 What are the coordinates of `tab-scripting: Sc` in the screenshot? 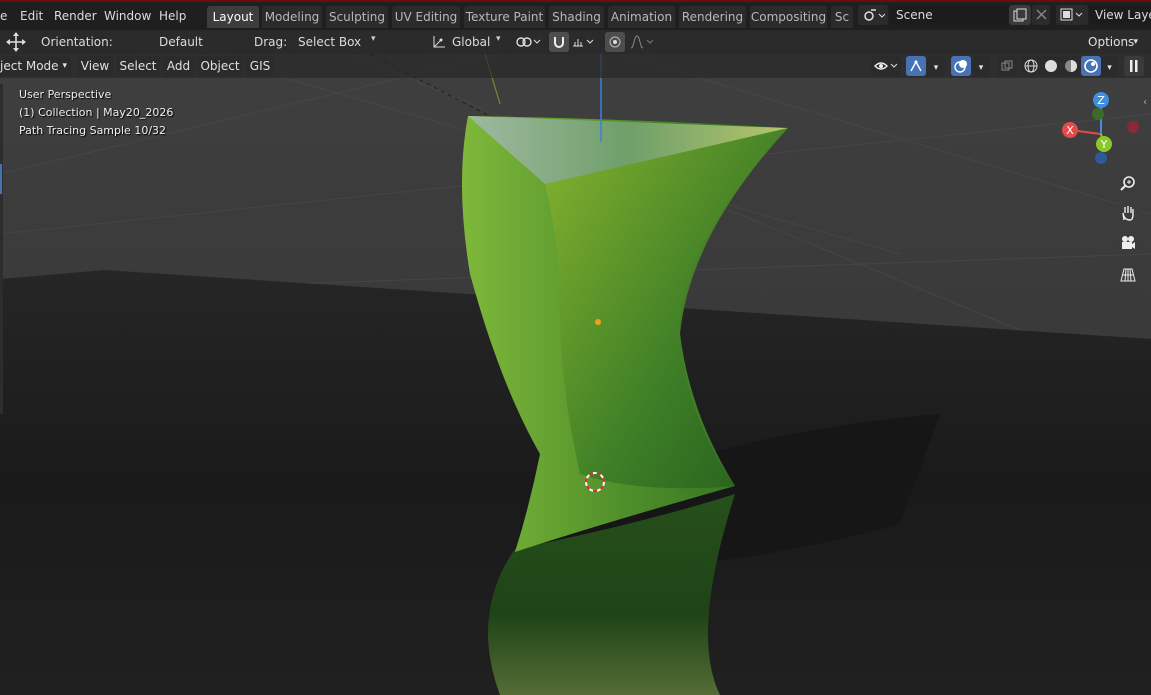 It's located at (842, 17).